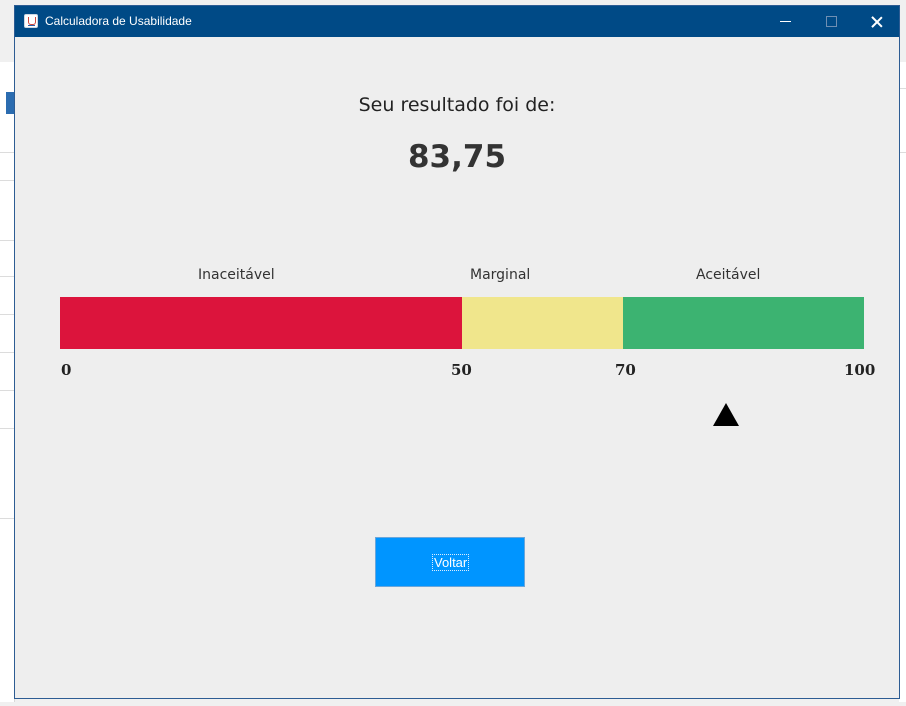 The image size is (906, 706). I want to click on result-heading: Seu resultado foi de:, so click(457, 105).